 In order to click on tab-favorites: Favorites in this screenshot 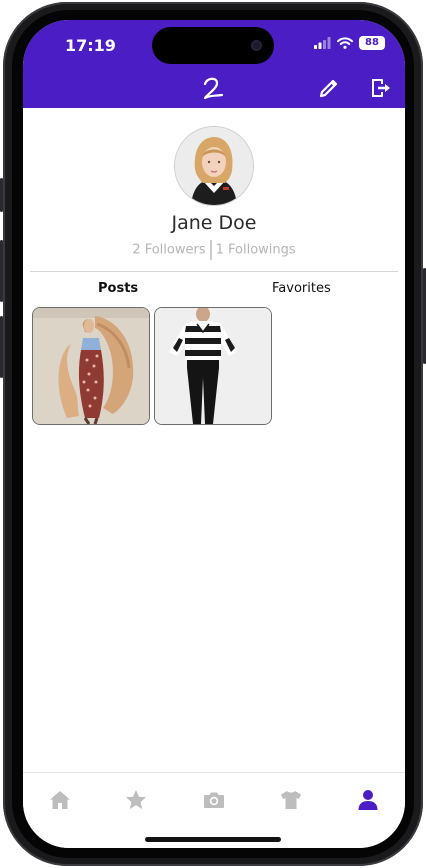, I will do `click(301, 288)`.